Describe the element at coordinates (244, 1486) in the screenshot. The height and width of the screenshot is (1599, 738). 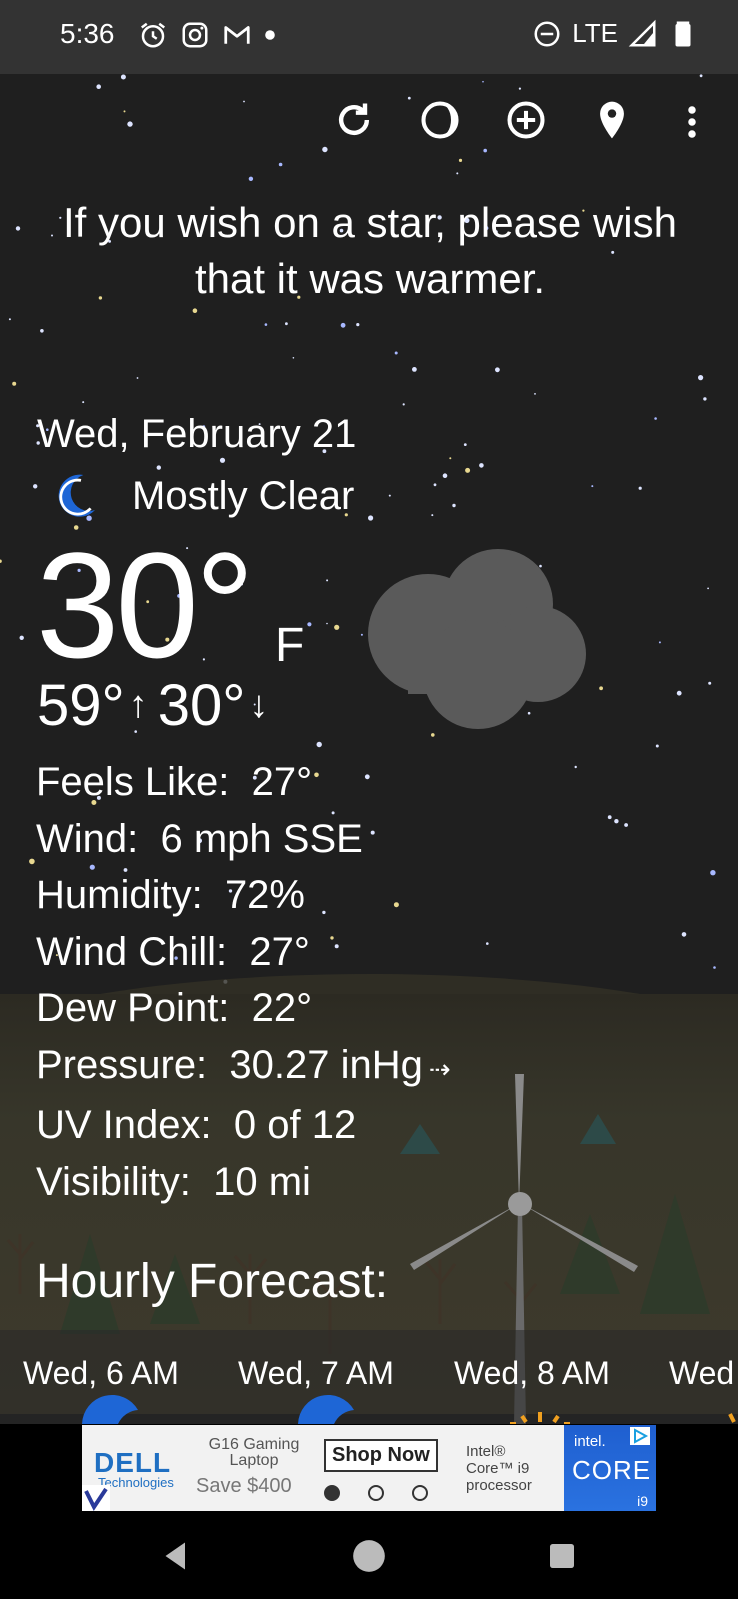
I see `ad-offer: Save $400` at that location.